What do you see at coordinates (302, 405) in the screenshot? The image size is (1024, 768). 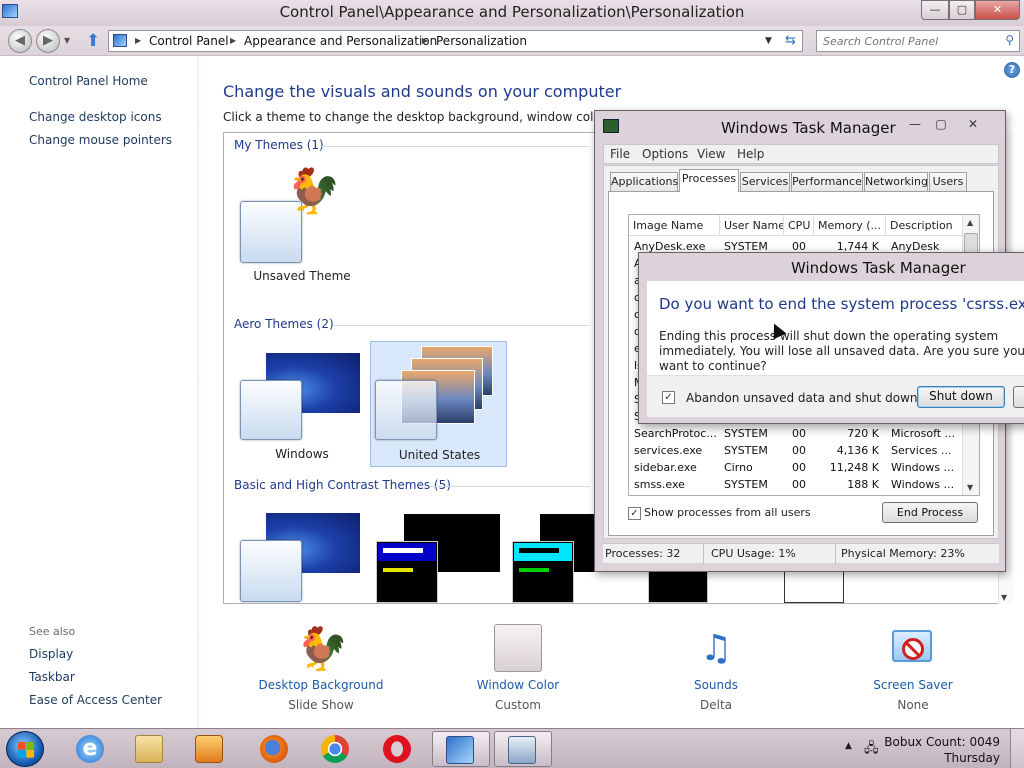 I see `theme-windows: Windows` at bounding box center [302, 405].